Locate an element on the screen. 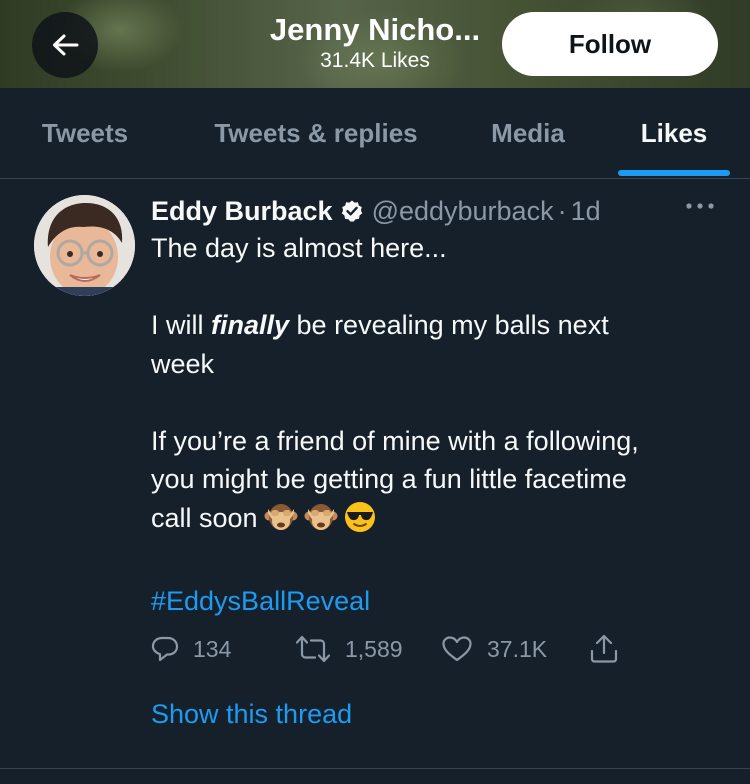 The height and width of the screenshot is (784, 750). tab-likes: Likes is located at coordinates (674, 133).